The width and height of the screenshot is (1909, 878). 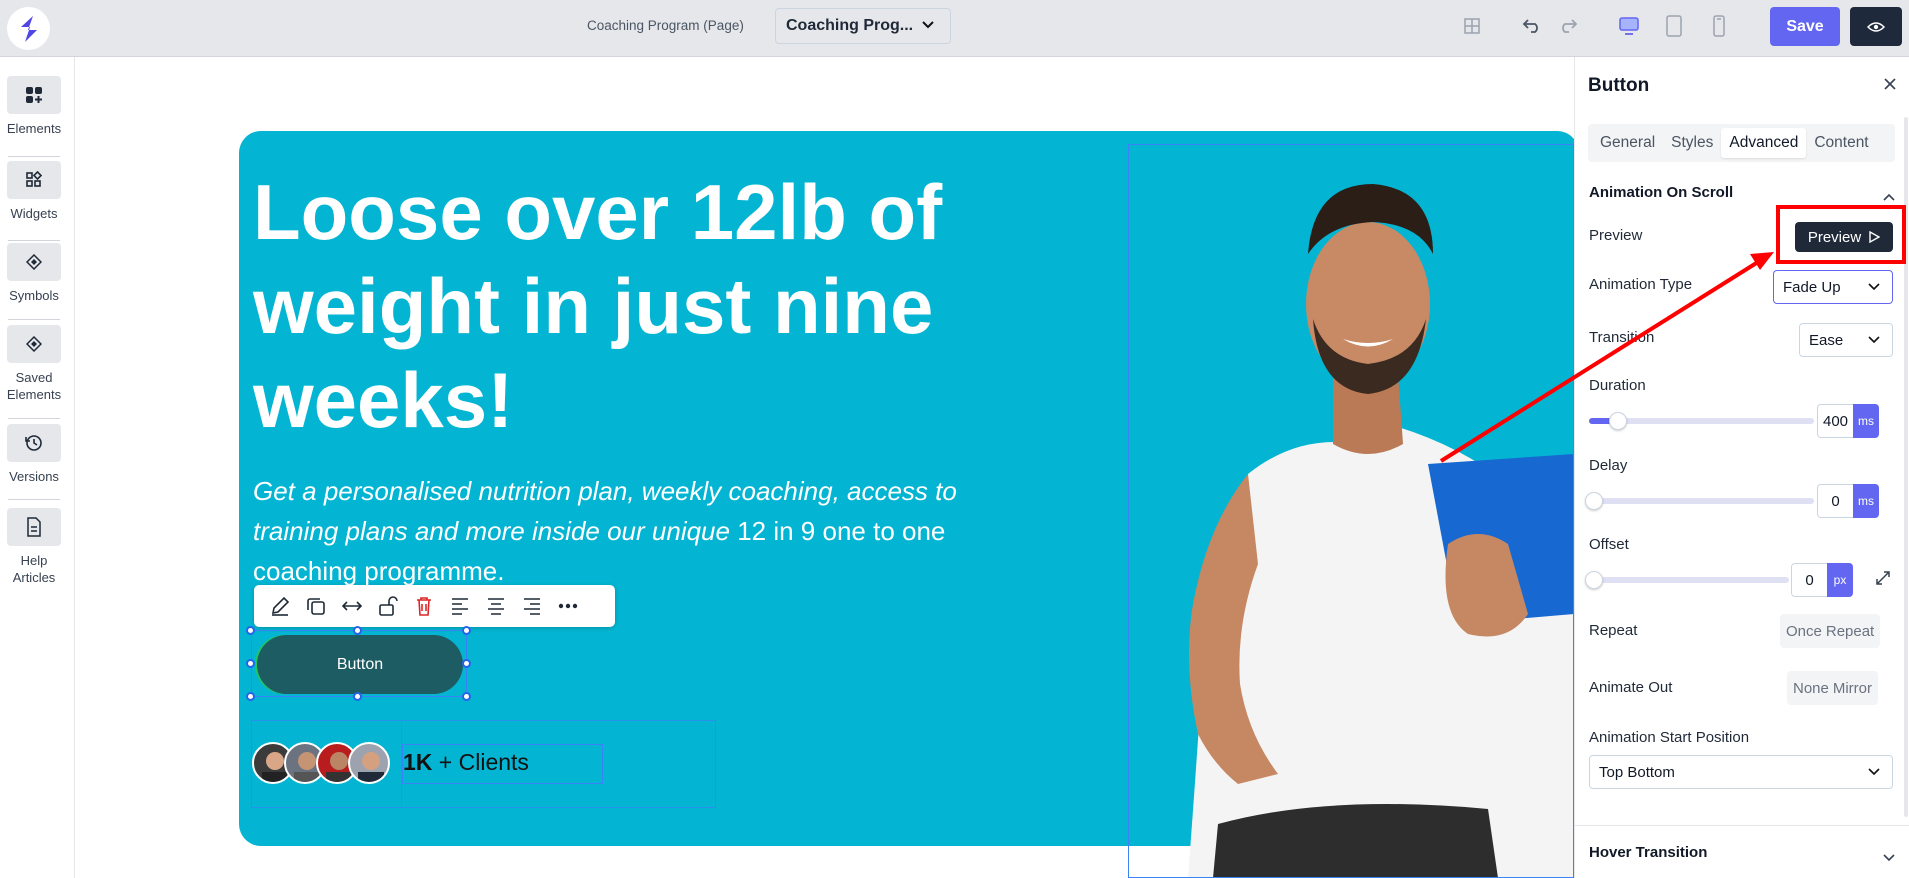 What do you see at coordinates (532, 606) in the screenshot?
I see `align-right-icon` at bounding box center [532, 606].